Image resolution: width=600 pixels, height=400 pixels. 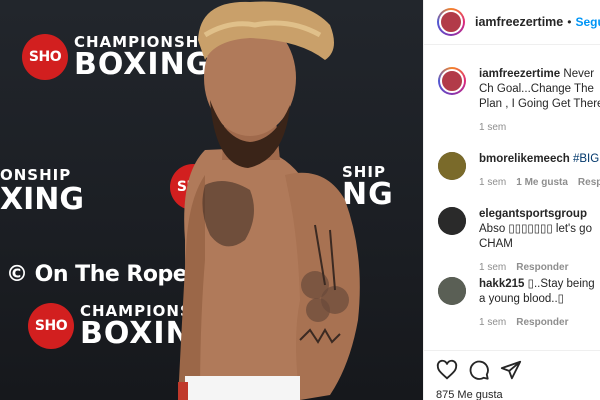 I want to click on comment-username: bmorelikemeech, so click(x=524, y=159).